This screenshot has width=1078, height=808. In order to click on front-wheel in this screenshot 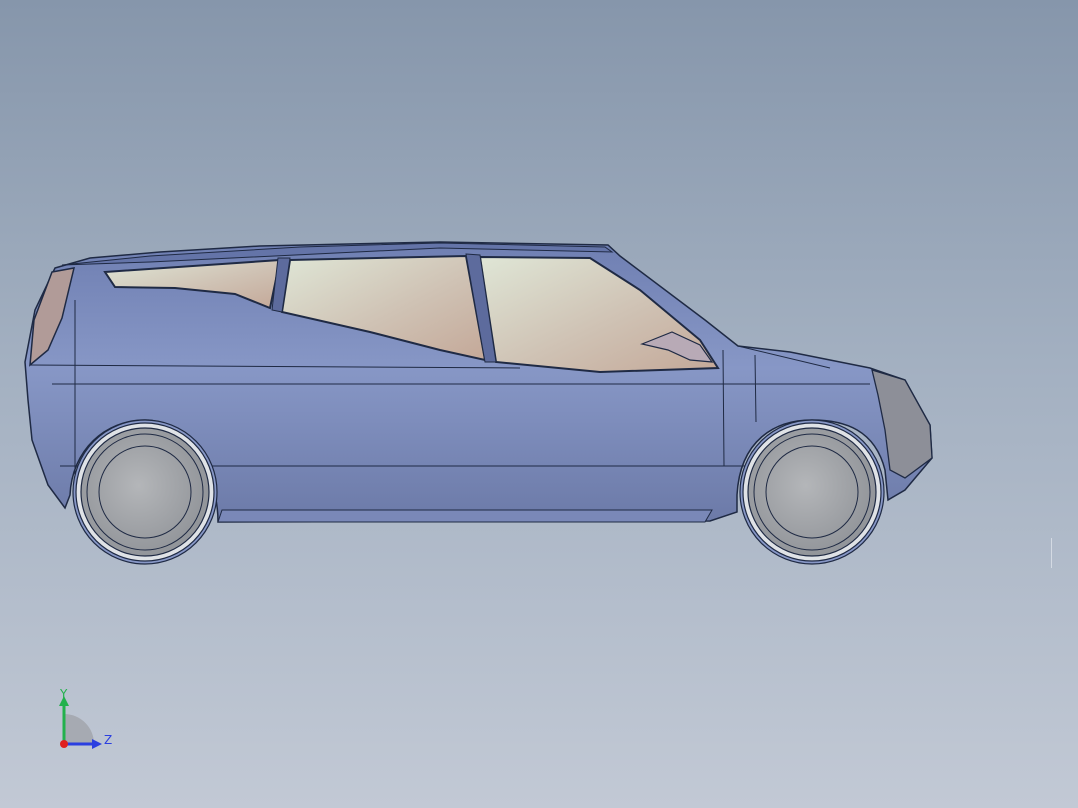, I will do `click(812, 492)`.